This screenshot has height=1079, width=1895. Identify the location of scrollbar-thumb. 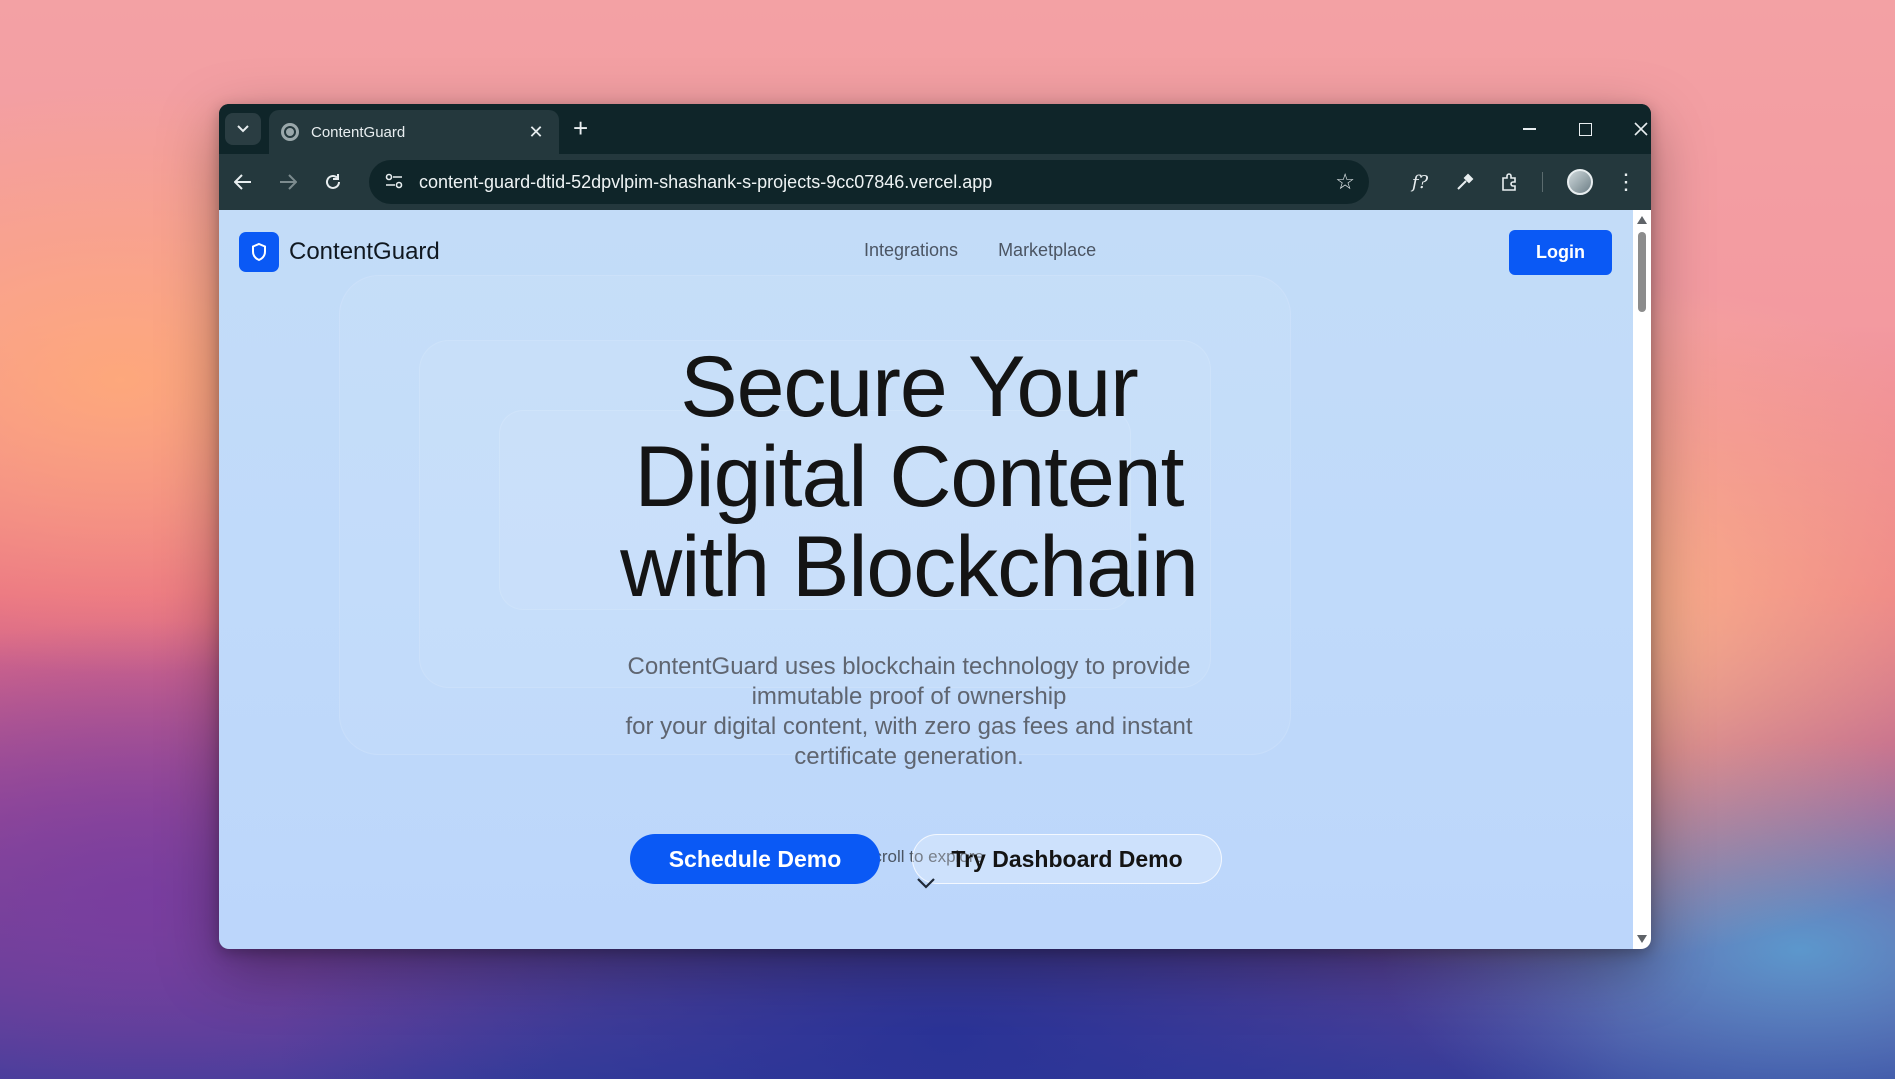
(1642, 272).